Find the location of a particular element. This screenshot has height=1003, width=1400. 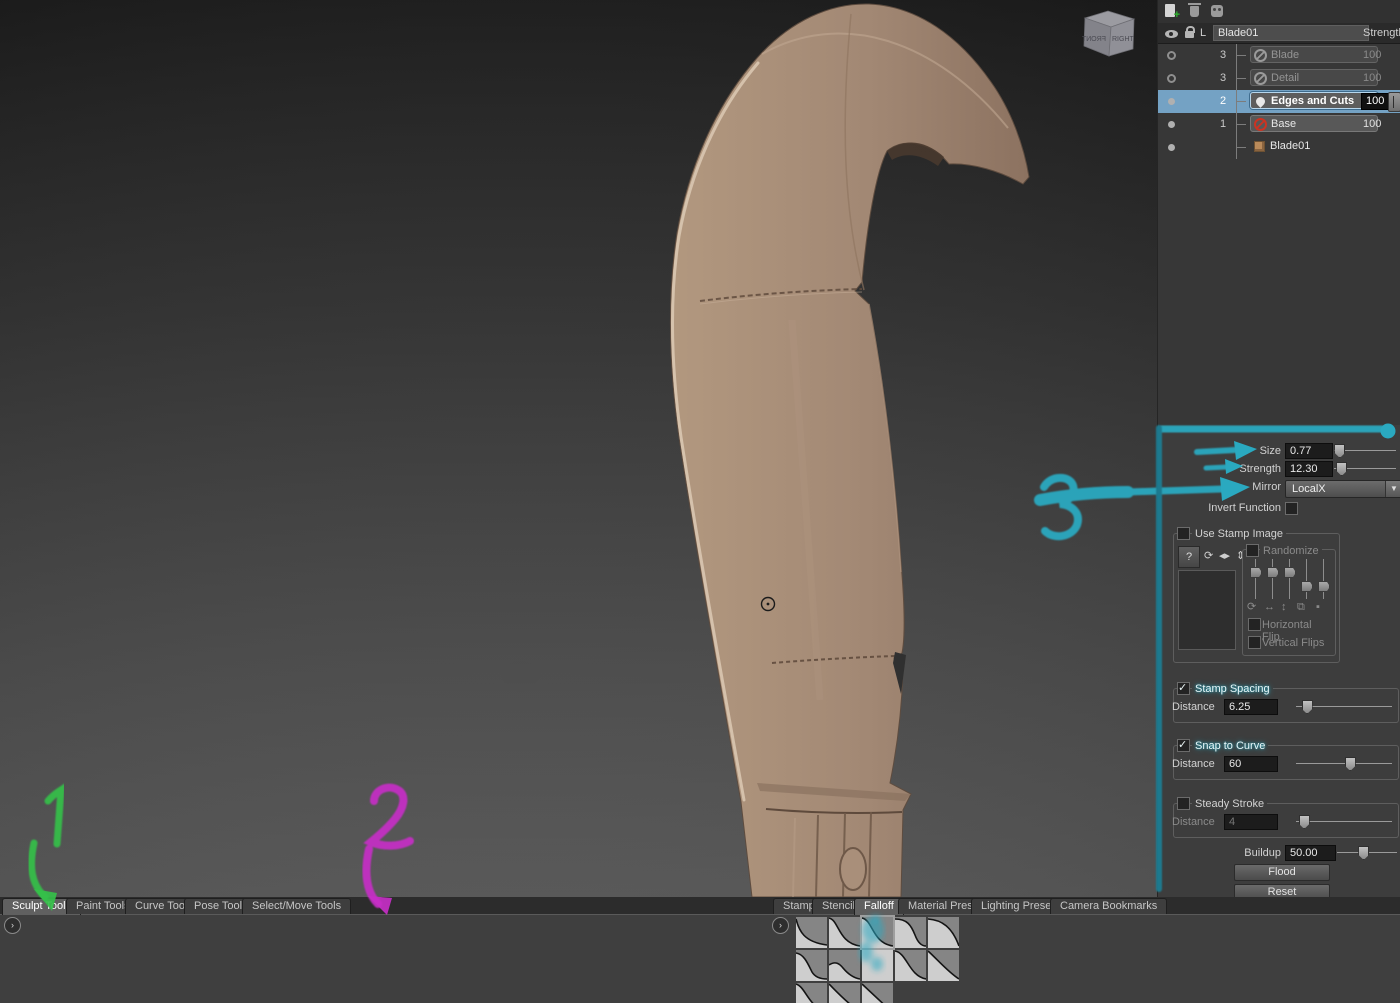

stamp-picker-button: ? is located at coordinates (1189, 557).